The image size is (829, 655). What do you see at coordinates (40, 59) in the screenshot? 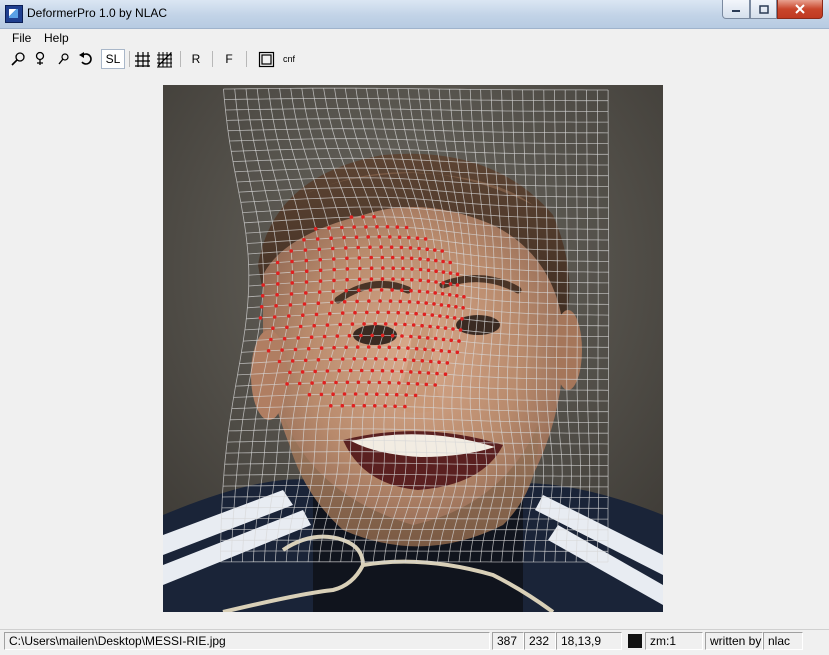
I see `zoom-pin-button` at bounding box center [40, 59].